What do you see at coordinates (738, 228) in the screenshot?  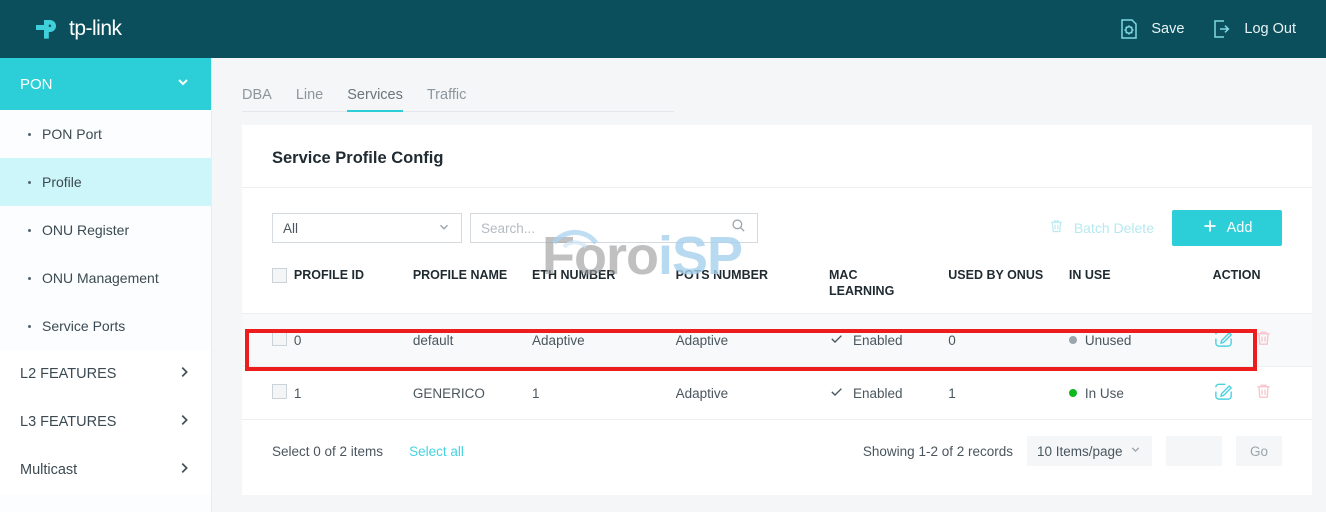 I see `search-icon` at bounding box center [738, 228].